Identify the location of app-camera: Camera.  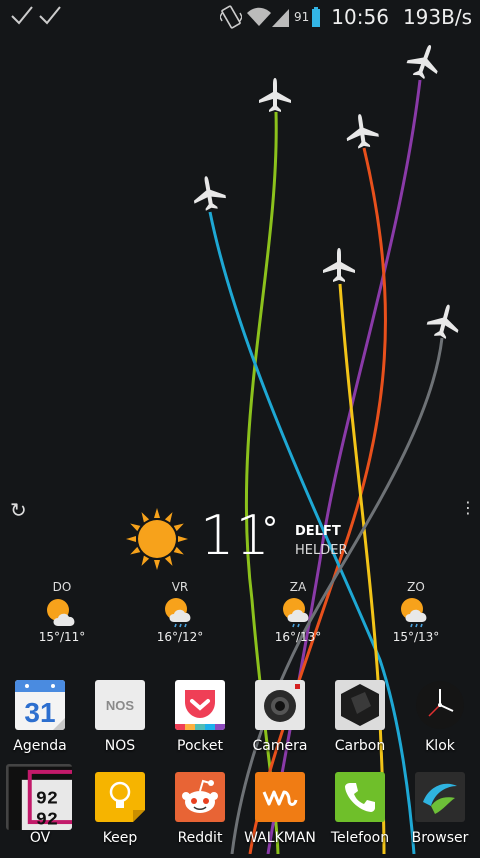
(280, 723).